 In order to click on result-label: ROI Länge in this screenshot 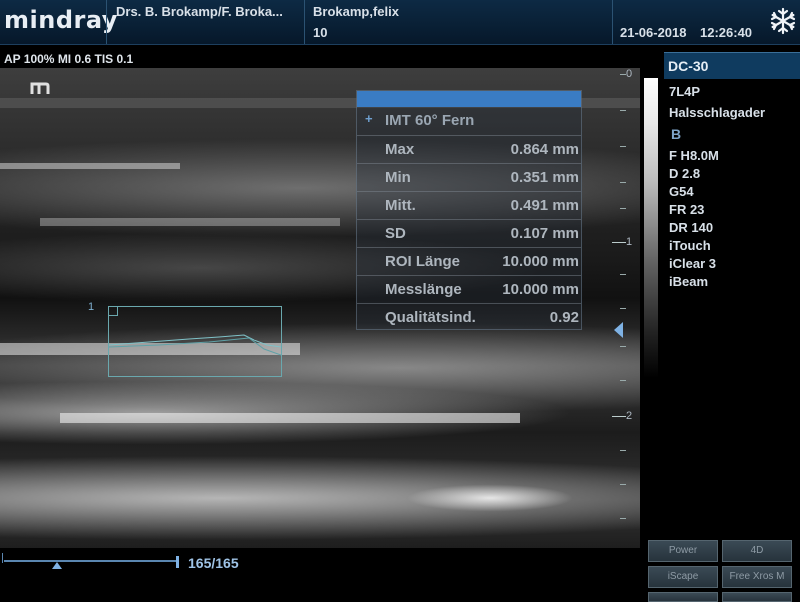, I will do `click(423, 261)`.